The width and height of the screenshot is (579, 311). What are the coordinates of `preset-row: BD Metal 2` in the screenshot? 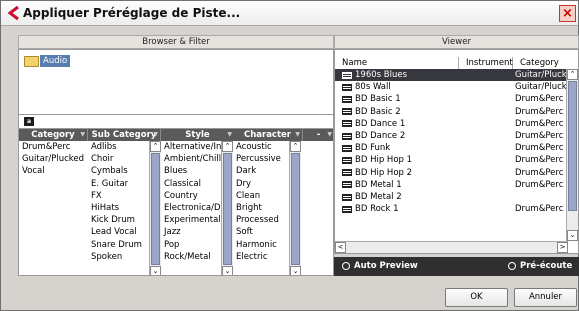 It's located at (456, 197).